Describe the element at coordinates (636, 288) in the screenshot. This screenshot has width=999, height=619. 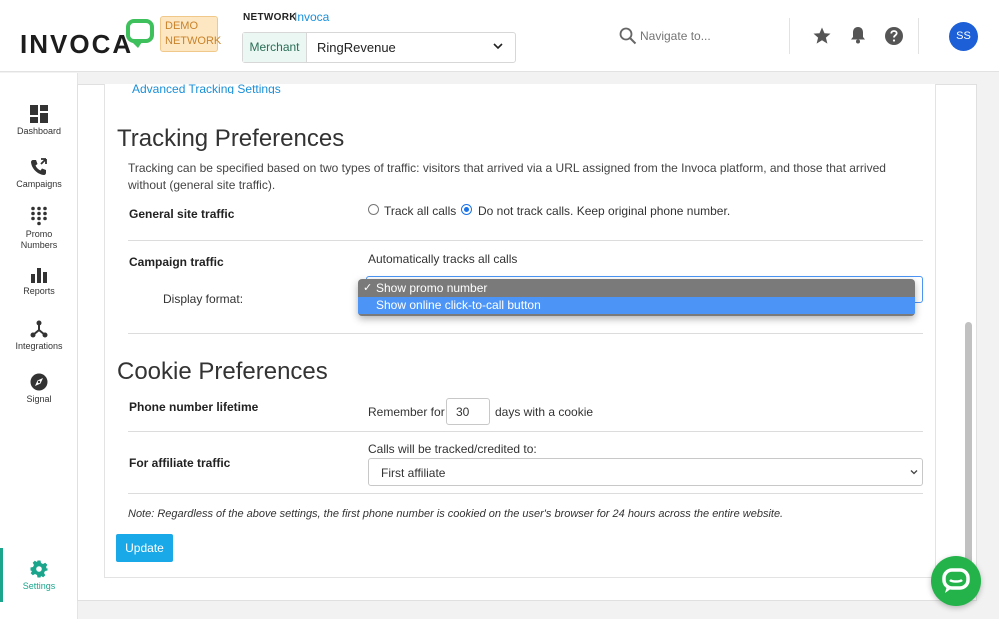
I see `dropdown-option-promo-number: ✓ Show promo number` at that location.